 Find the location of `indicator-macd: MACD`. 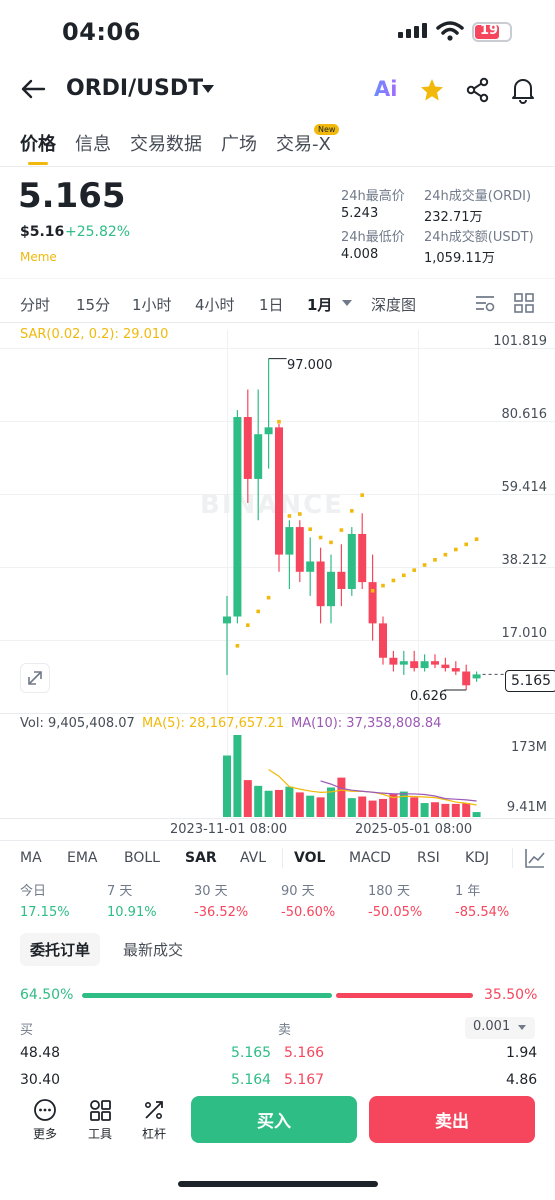

indicator-macd: MACD is located at coordinates (370, 858).